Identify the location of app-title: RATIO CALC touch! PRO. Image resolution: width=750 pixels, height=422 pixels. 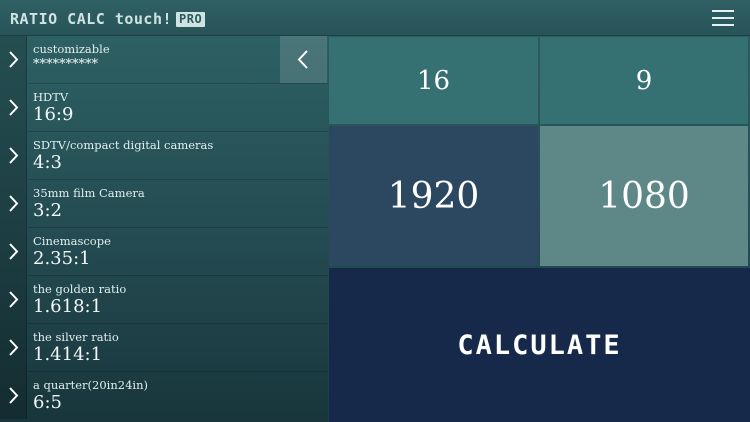
(108, 19).